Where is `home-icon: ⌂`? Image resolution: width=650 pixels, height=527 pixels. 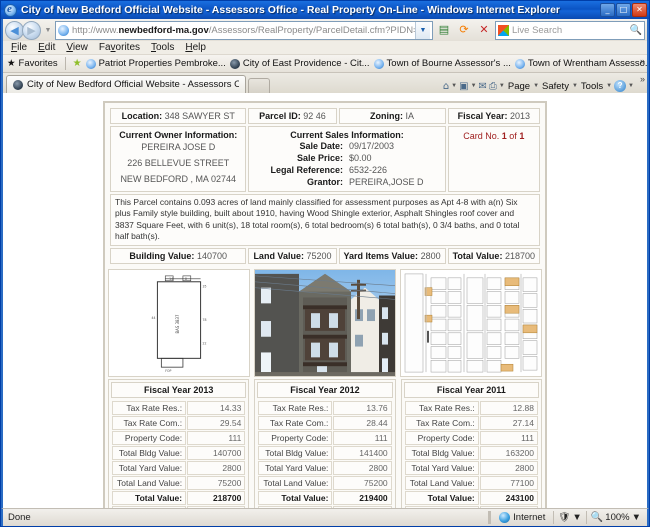
home-icon: ⌂ is located at coordinates (446, 86).